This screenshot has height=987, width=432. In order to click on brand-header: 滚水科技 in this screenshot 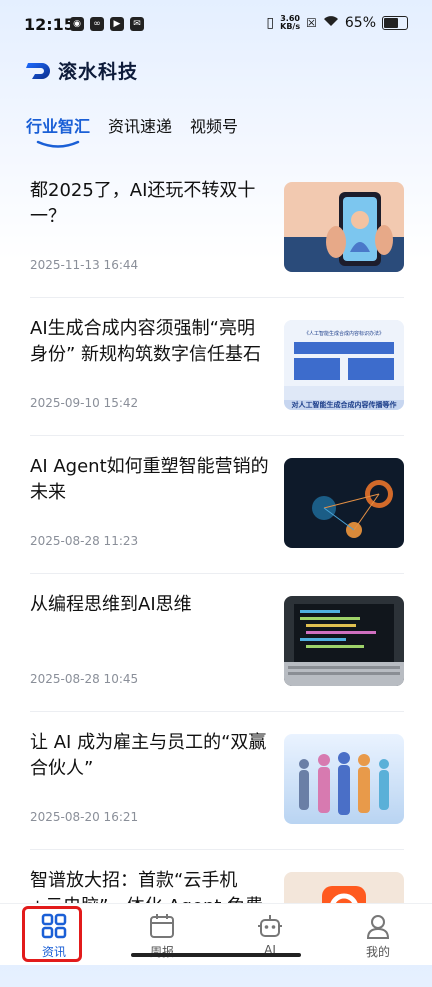, I will do `click(82, 70)`.